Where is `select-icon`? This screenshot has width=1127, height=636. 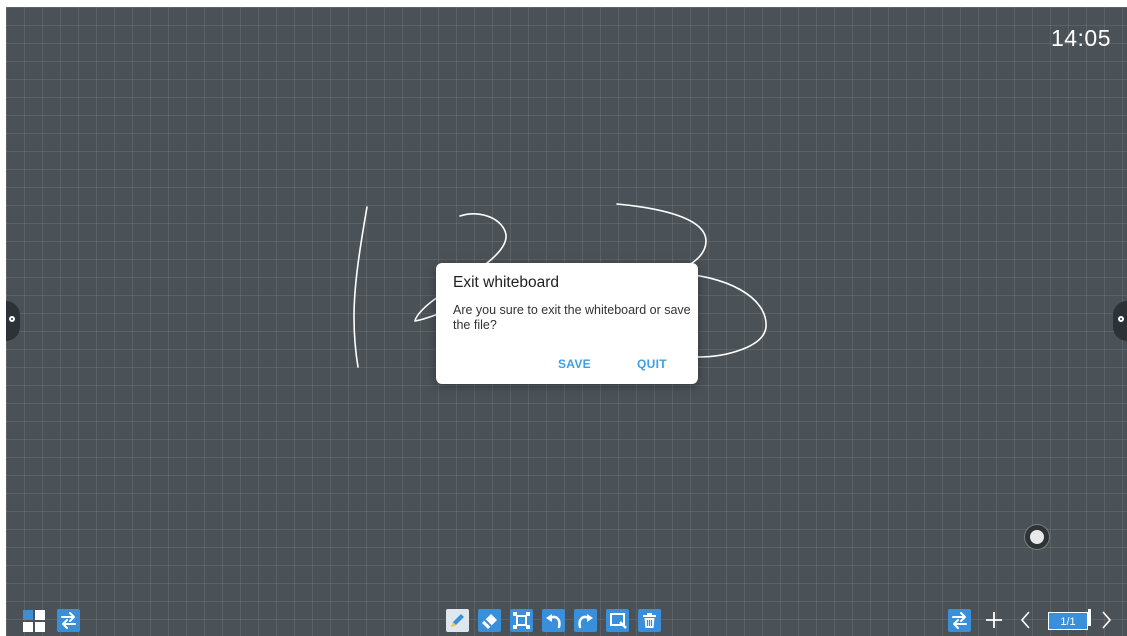
select-icon is located at coordinates (521, 620).